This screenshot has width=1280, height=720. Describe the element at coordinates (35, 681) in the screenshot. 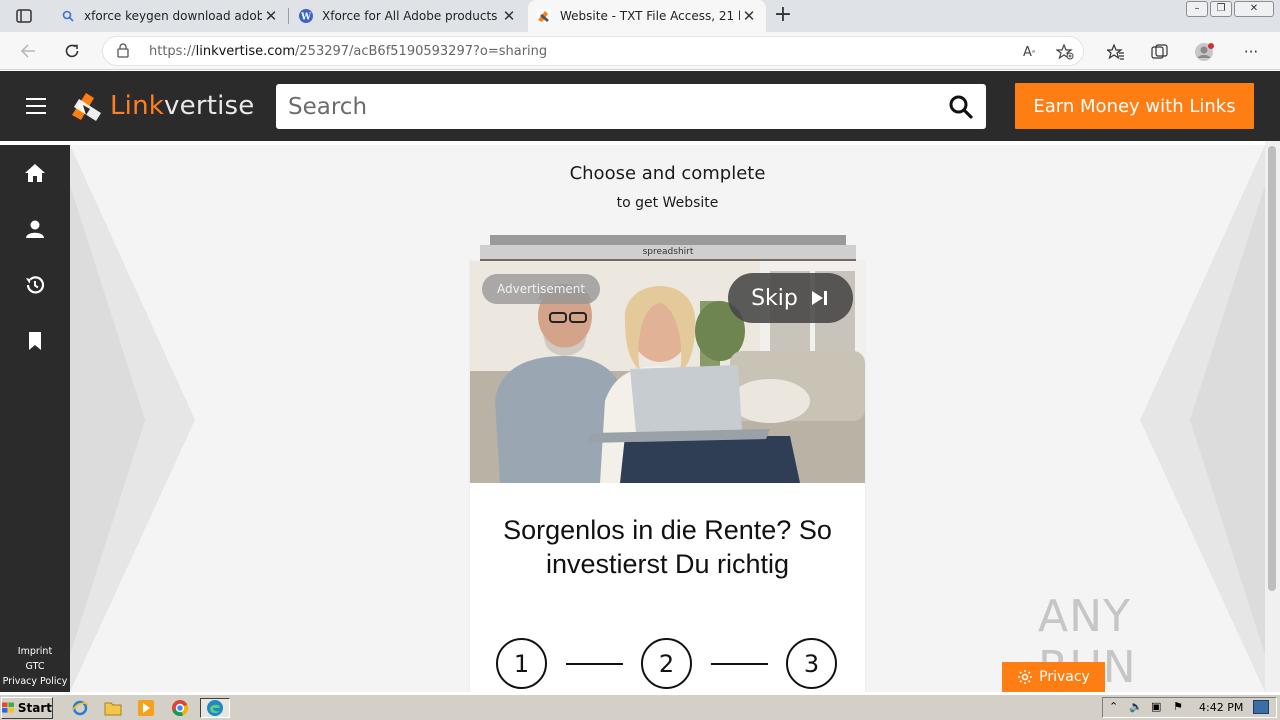

I see `privacy-policy-link: Privacy Policy` at that location.